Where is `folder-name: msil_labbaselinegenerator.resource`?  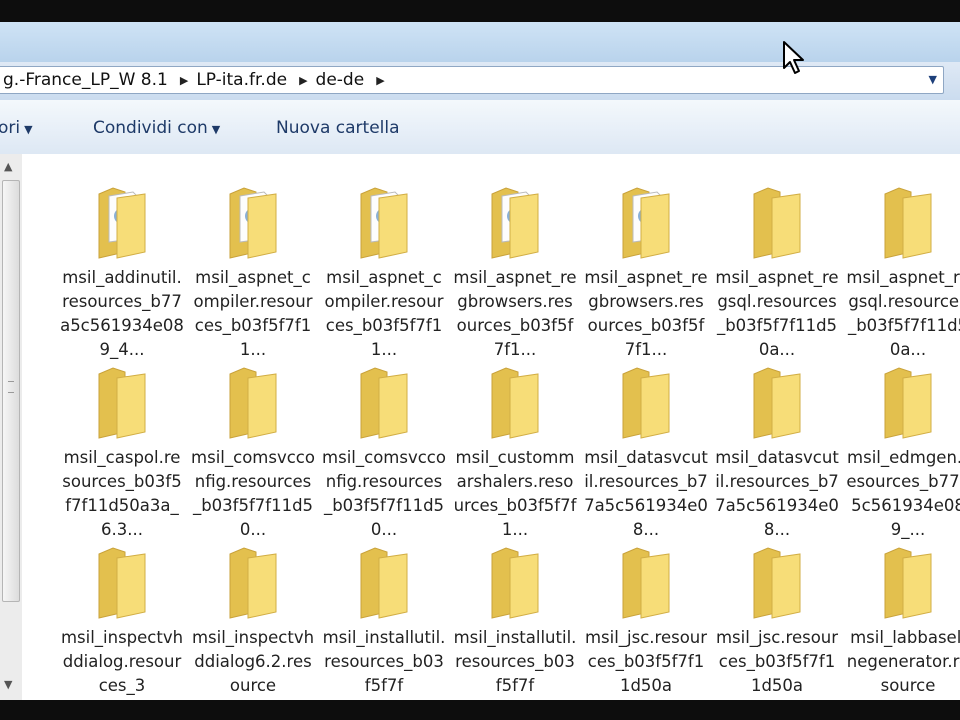
folder-name: msil_labbaselinegenerator.resource is located at coordinates (903, 661).